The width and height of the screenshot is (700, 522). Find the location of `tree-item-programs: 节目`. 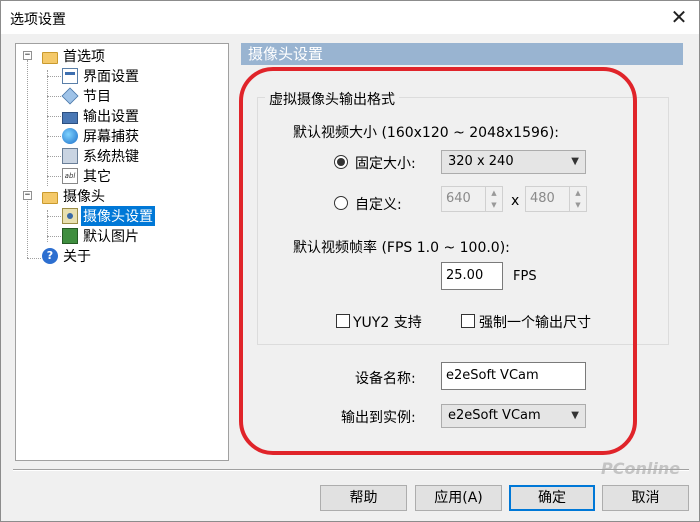

tree-item-programs: 节目 is located at coordinates (87, 96).